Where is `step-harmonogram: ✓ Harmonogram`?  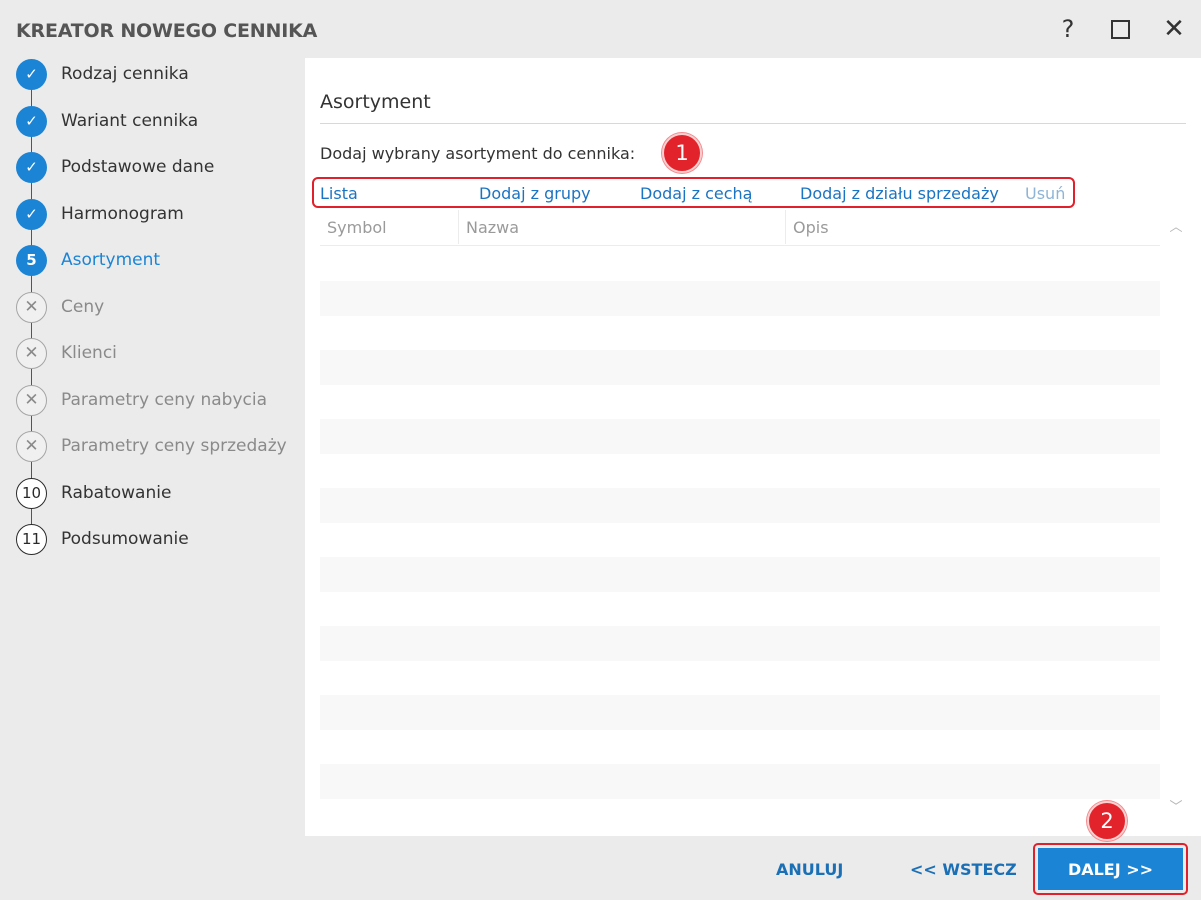
step-harmonogram: ✓ Harmonogram is located at coordinates (150, 214).